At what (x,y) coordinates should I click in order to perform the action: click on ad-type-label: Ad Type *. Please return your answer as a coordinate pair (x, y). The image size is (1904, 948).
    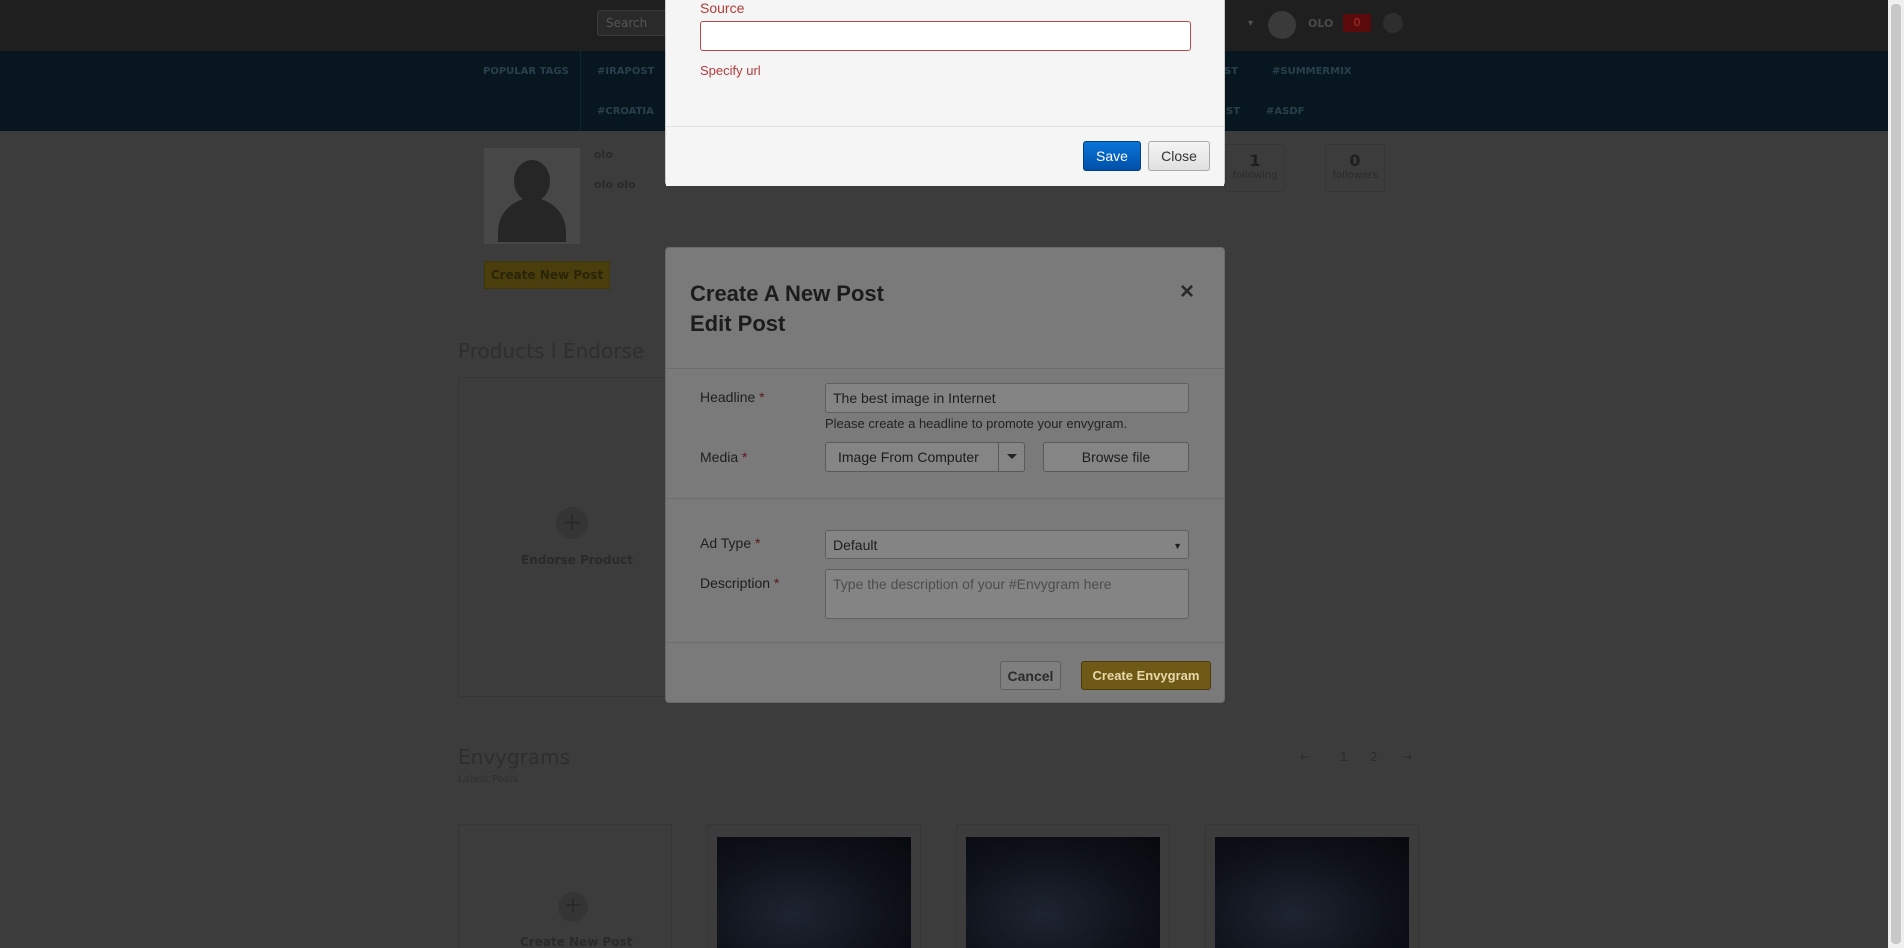
    Looking at the image, I should click on (730, 543).